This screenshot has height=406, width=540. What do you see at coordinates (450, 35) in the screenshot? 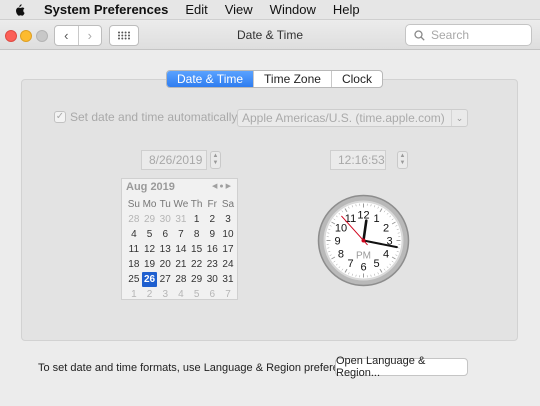
I see `search-placeholder: Search` at bounding box center [450, 35].